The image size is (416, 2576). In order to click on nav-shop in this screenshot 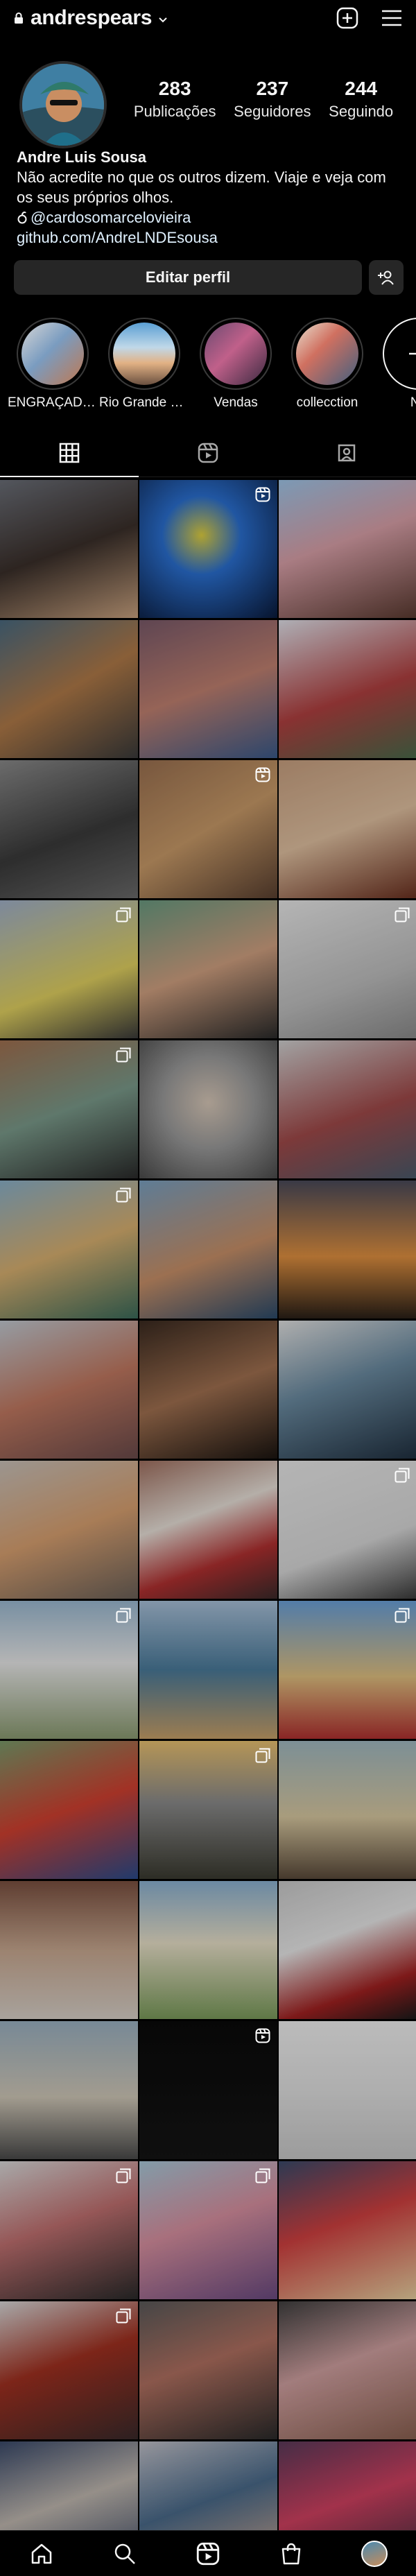, I will do `click(291, 2554)`.